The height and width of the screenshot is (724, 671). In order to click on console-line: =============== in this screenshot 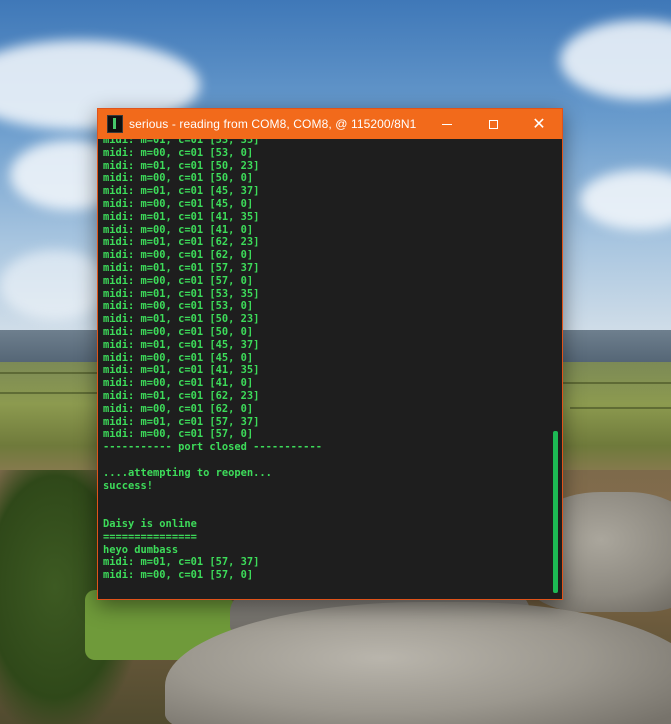, I will do `click(150, 536)`.